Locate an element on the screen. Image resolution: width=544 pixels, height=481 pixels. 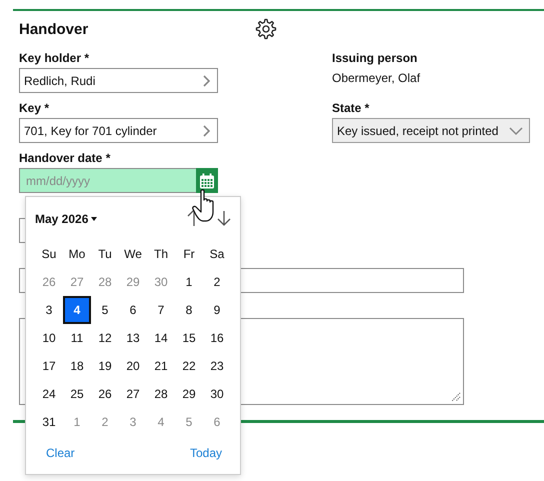
weekday-label: Fr is located at coordinates (189, 254).